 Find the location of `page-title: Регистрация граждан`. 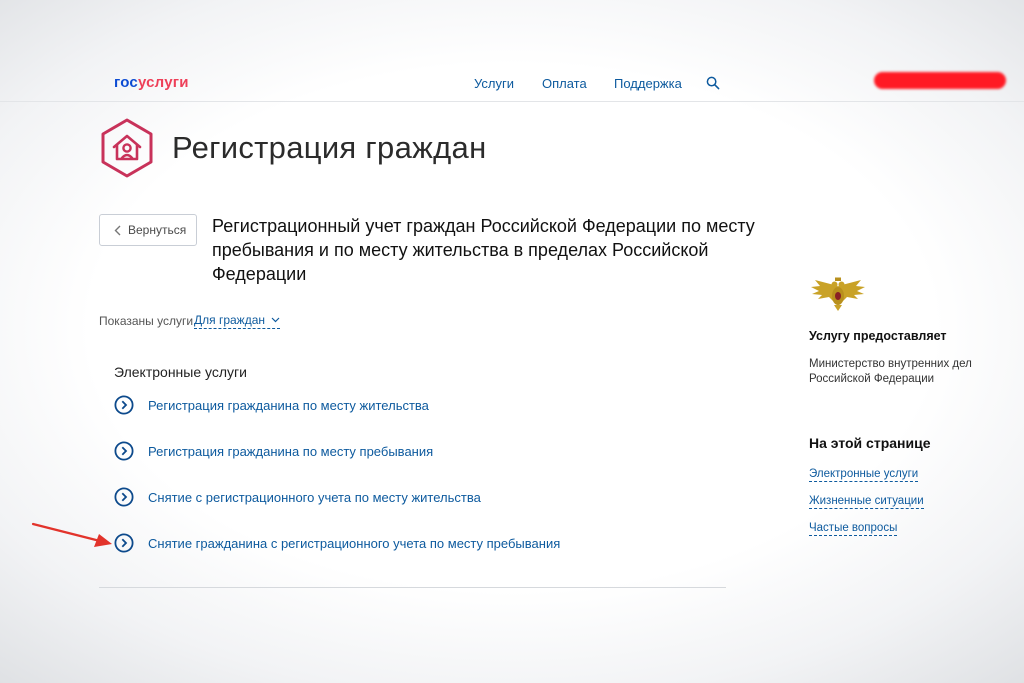

page-title: Регистрация граждан is located at coordinates (329, 147).